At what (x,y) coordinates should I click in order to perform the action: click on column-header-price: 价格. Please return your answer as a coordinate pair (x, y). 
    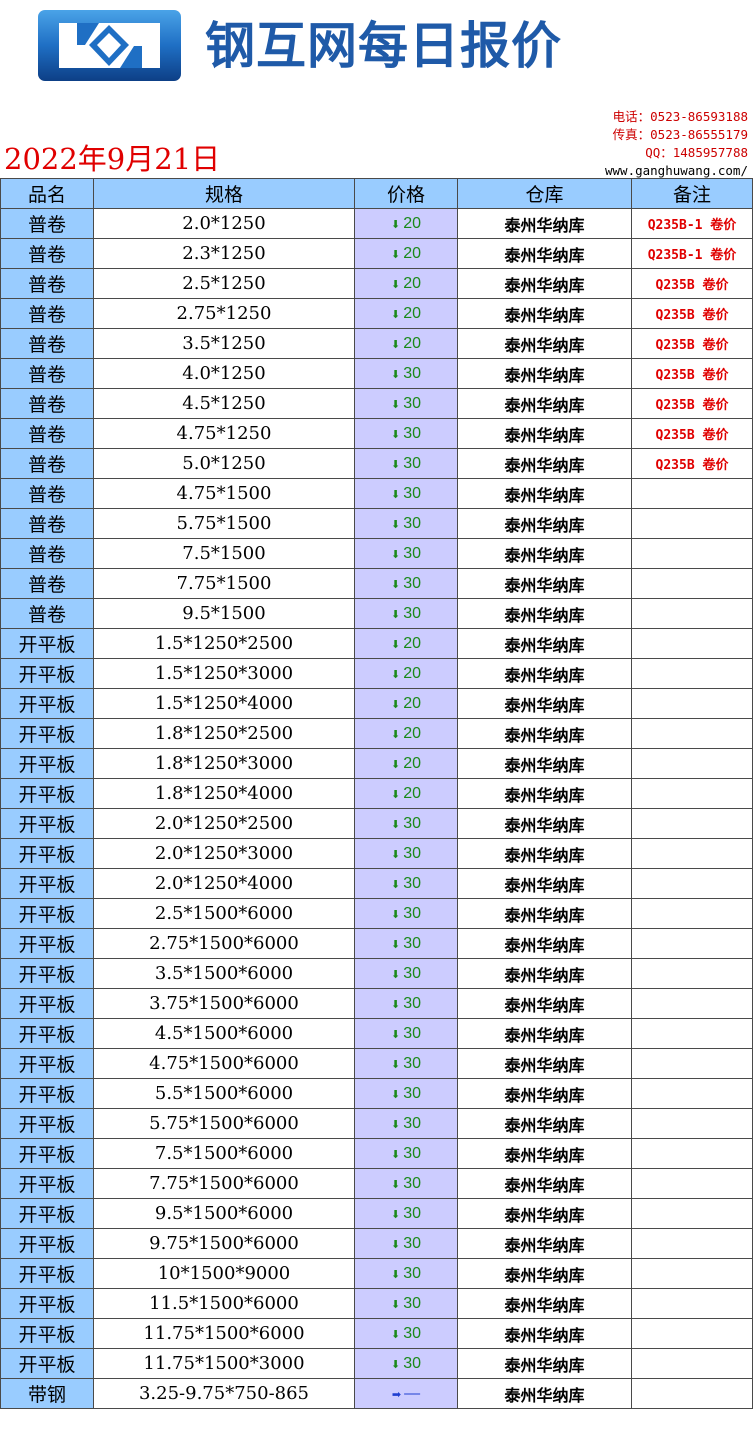
    Looking at the image, I should click on (406, 193).